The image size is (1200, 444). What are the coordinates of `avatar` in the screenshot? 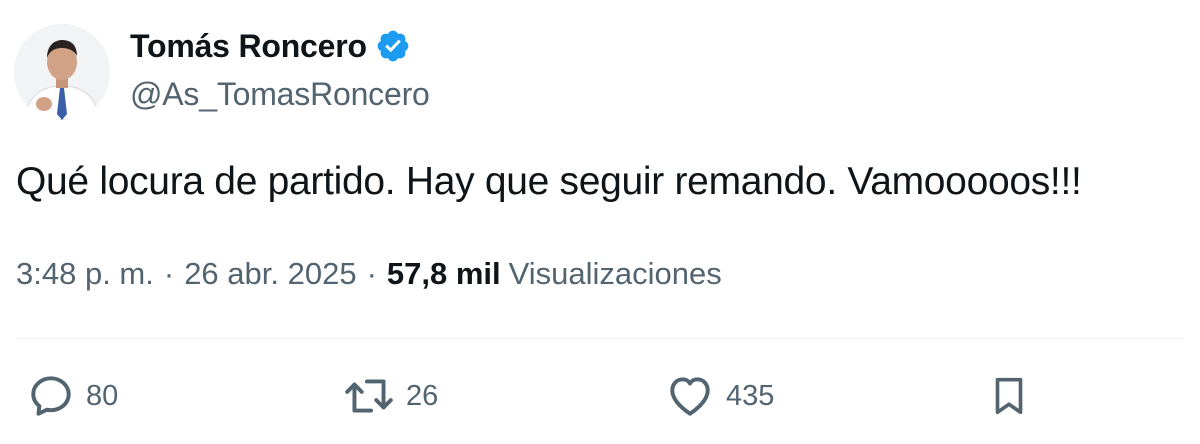 It's located at (62, 72).